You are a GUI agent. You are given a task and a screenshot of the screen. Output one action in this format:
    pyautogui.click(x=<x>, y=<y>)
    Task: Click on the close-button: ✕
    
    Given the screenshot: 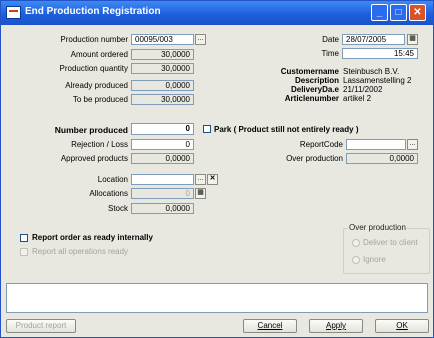 What is the action you would take?
    pyautogui.click(x=417, y=12)
    